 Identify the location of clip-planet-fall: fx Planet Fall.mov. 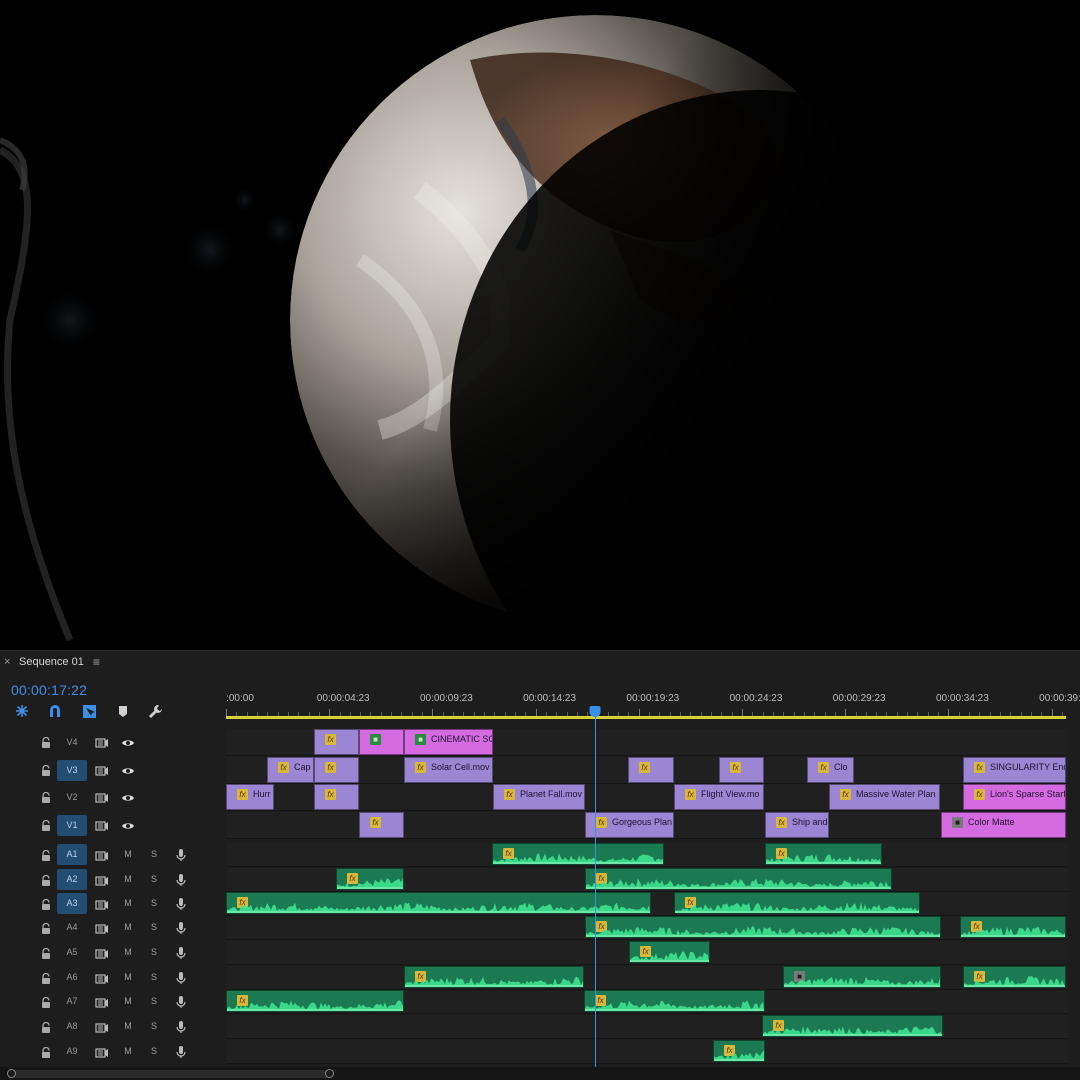
(539, 797).